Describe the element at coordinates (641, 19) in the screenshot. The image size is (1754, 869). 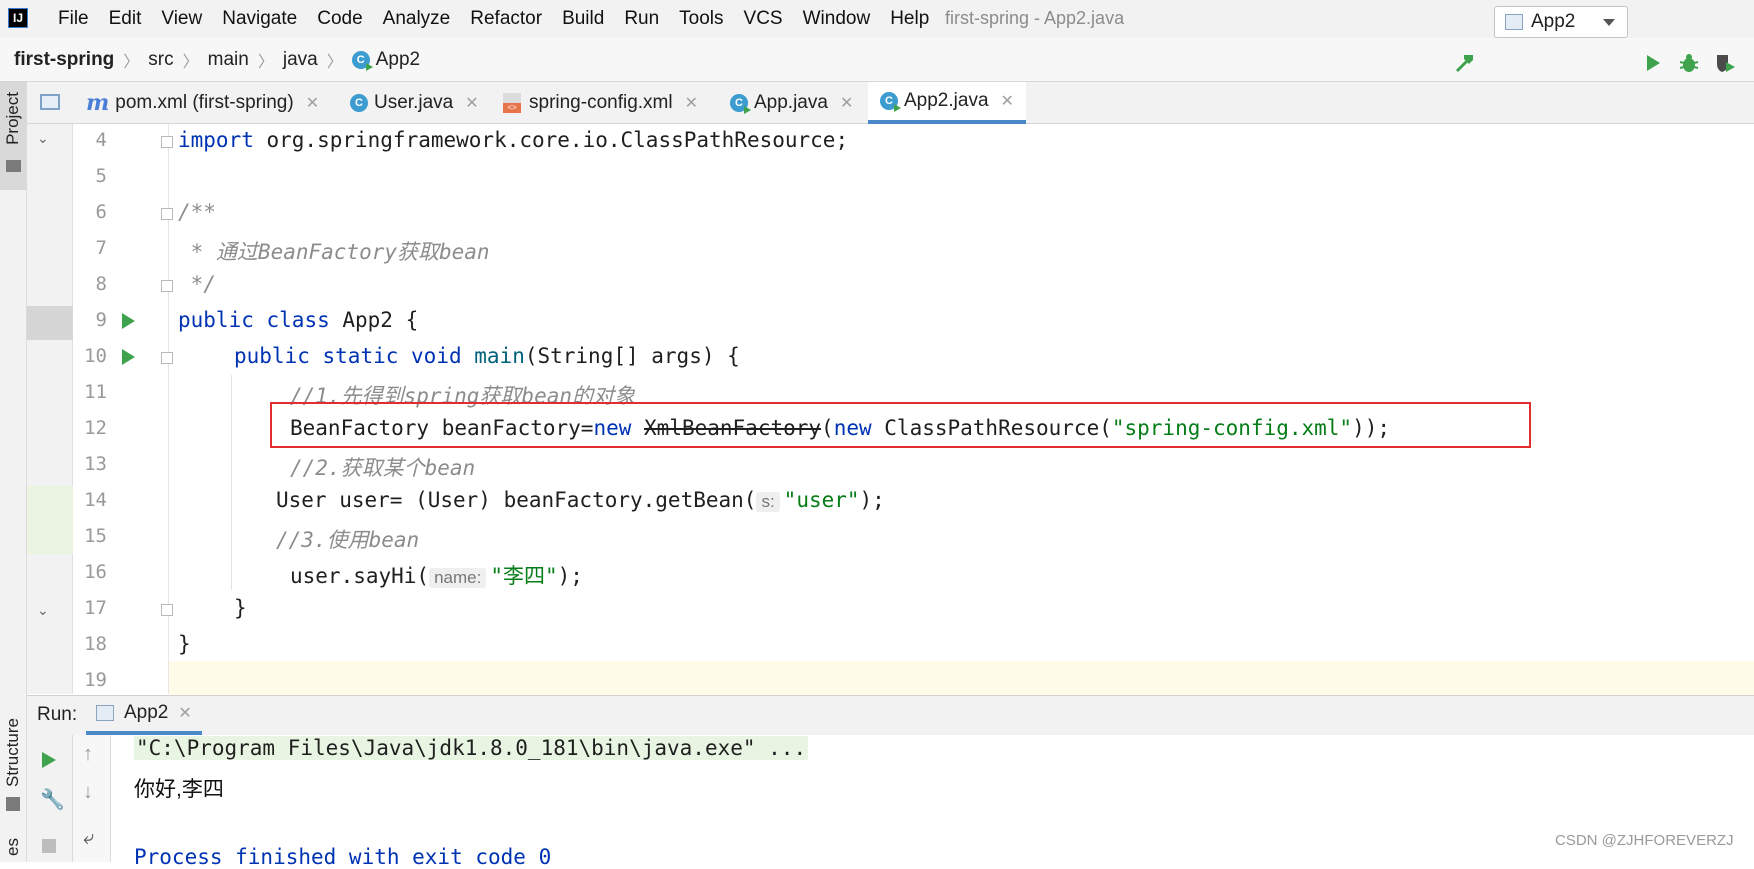
I see `menu-run: Run` at that location.